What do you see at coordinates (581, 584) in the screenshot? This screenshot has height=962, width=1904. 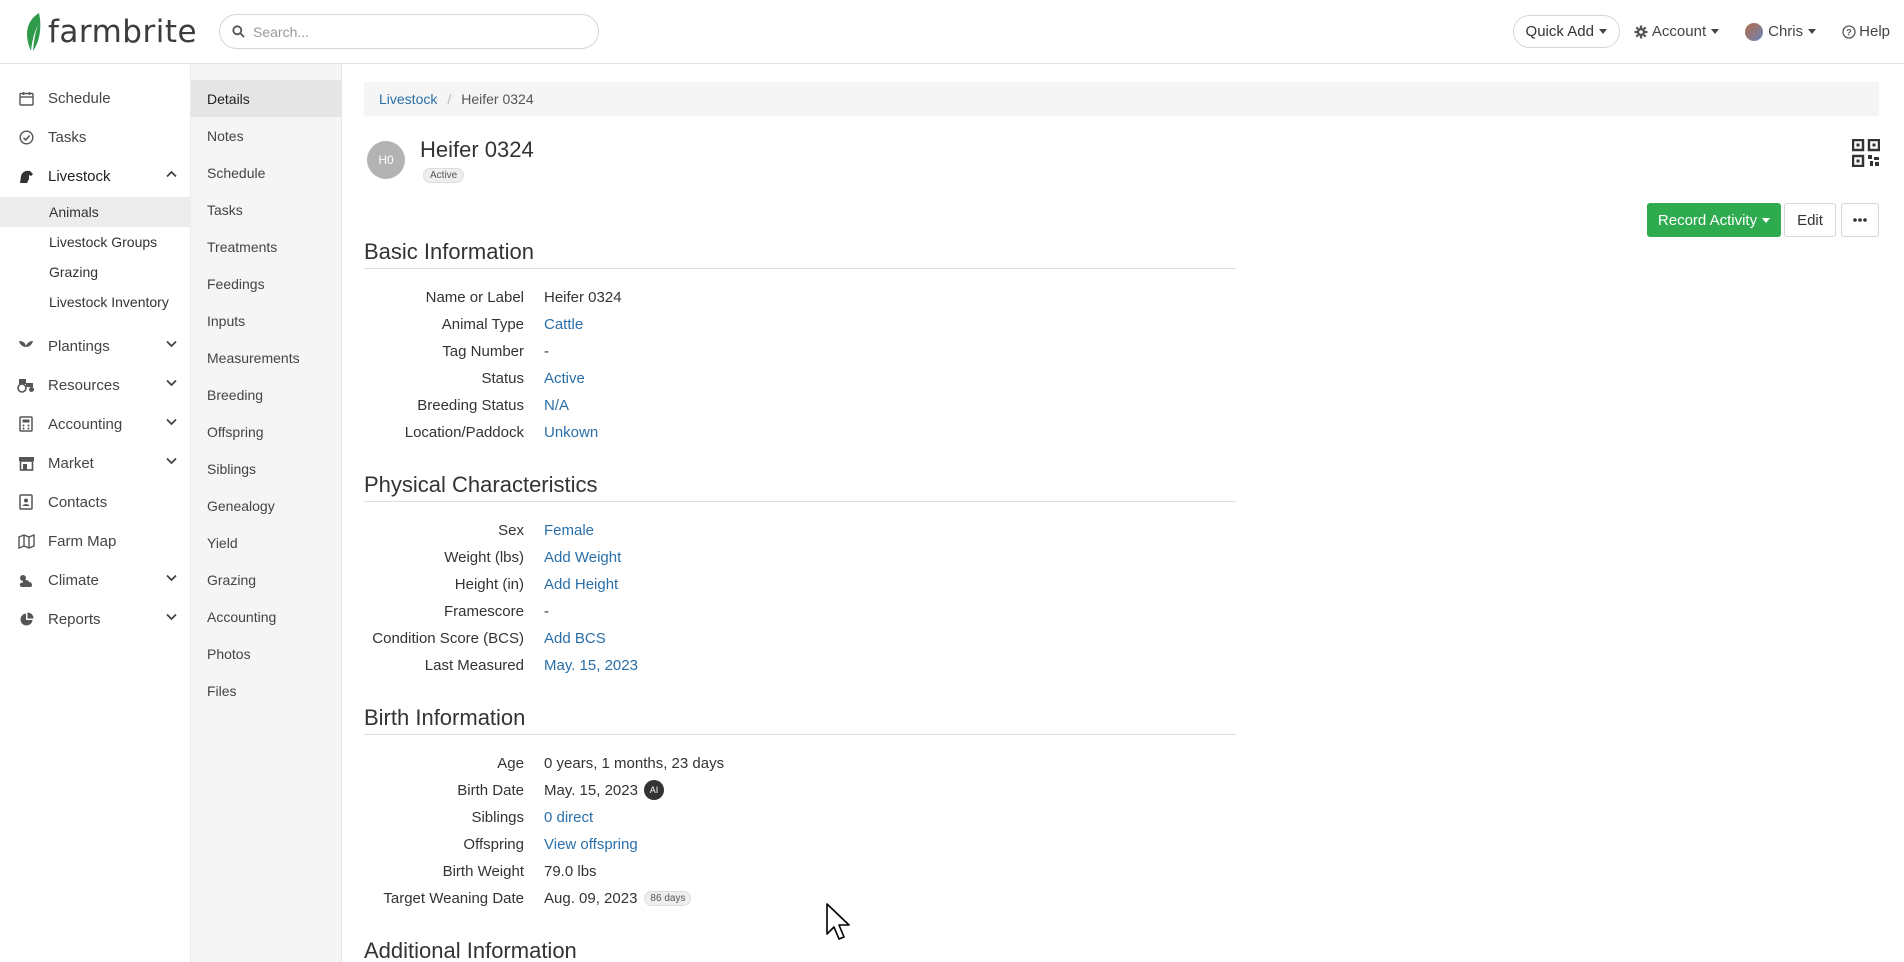 I see `add-height-link: Add Height` at bounding box center [581, 584].